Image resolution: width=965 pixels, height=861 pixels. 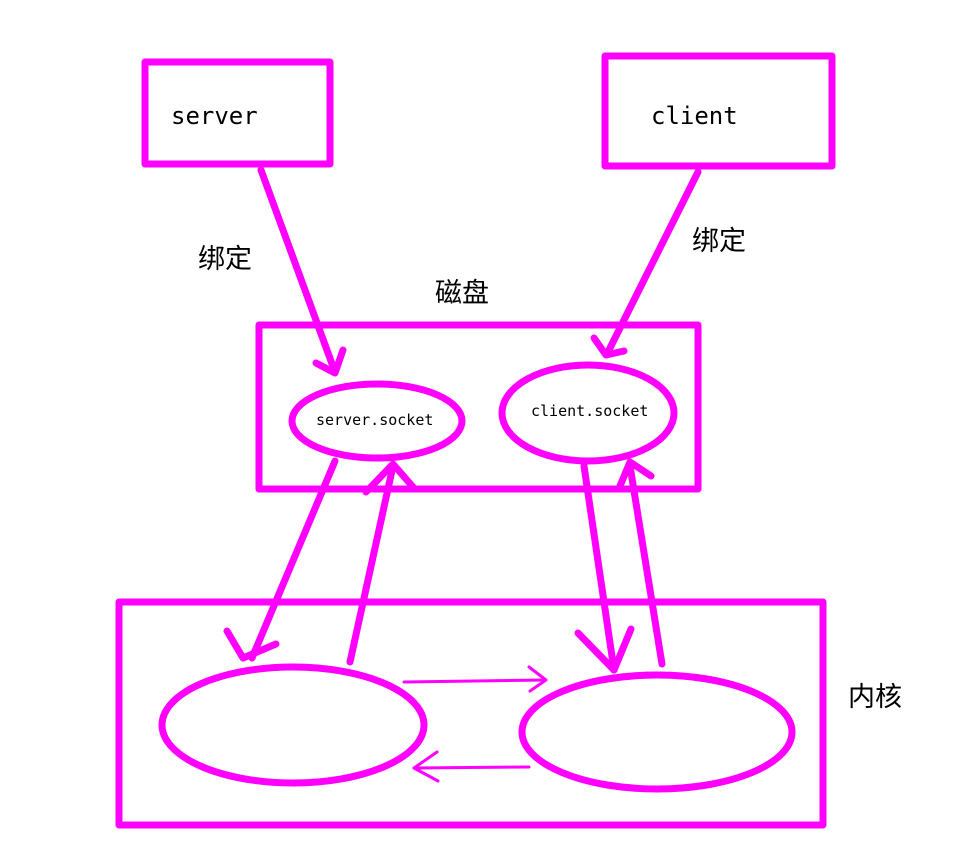 What do you see at coordinates (293, 725) in the screenshot?
I see `kernel-server-ellipse` at bounding box center [293, 725].